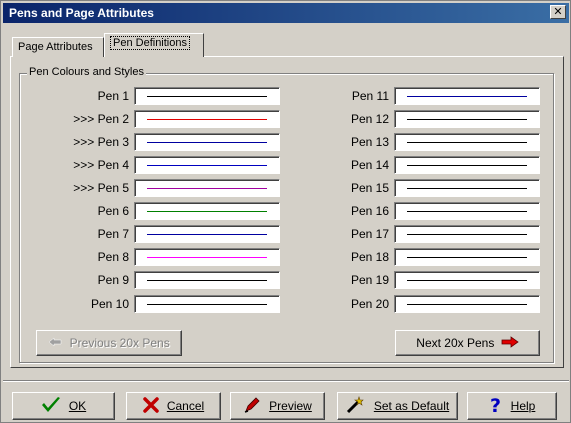 This screenshot has width=571, height=423. What do you see at coordinates (356, 406) in the screenshot?
I see `wand-icon` at bounding box center [356, 406].